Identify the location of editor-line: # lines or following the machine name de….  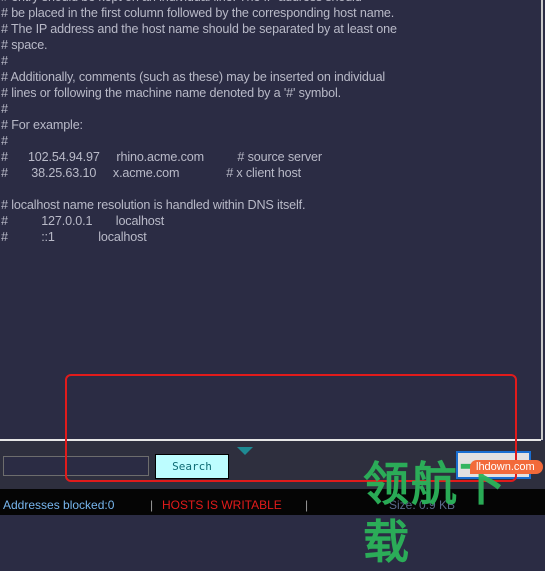
(171, 93).